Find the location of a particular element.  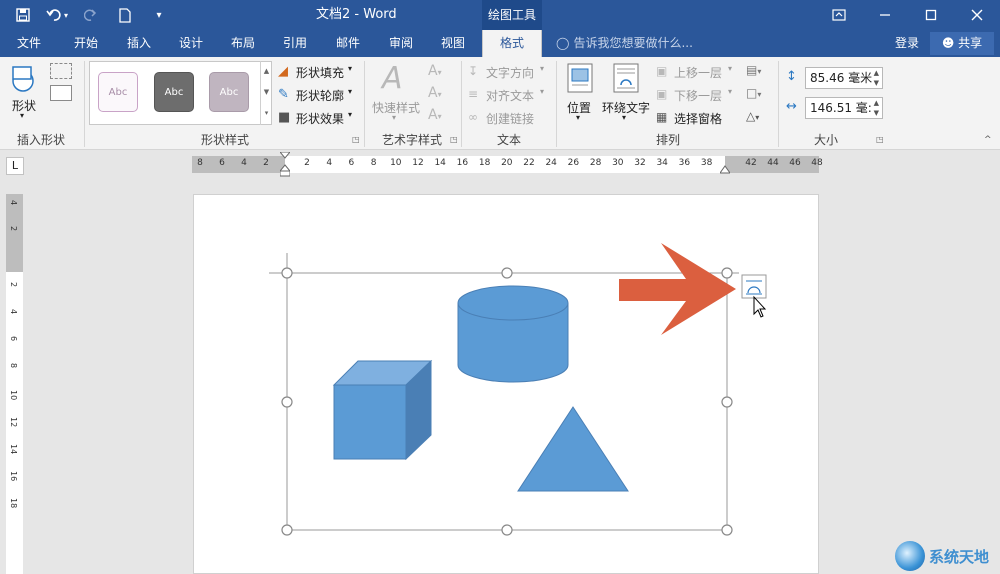

edit-shape-icon is located at coordinates (61, 71).